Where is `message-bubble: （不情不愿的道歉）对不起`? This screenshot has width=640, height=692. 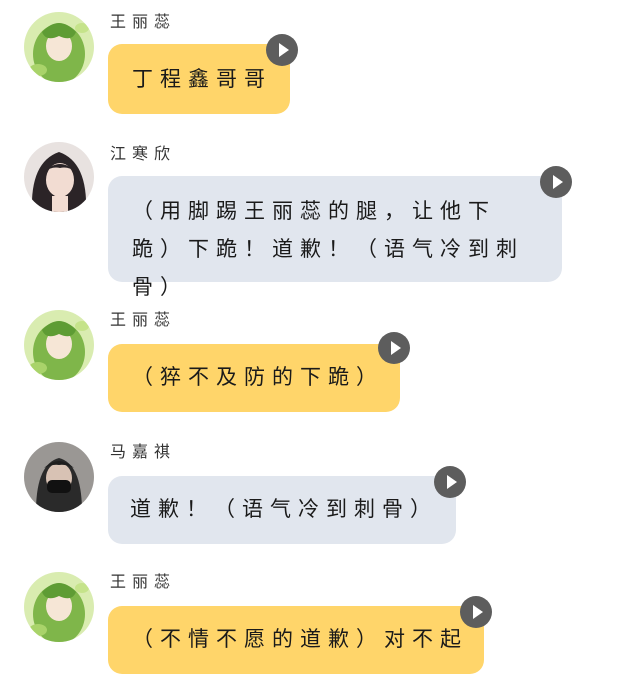 message-bubble: （不情不愿的道歉）对不起 is located at coordinates (296, 640).